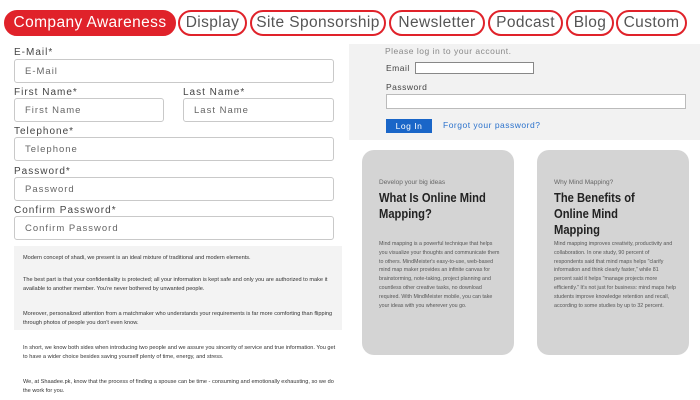 The width and height of the screenshot is (700, 400). I want to click on tab-custom: Custom, so click(651, 23).